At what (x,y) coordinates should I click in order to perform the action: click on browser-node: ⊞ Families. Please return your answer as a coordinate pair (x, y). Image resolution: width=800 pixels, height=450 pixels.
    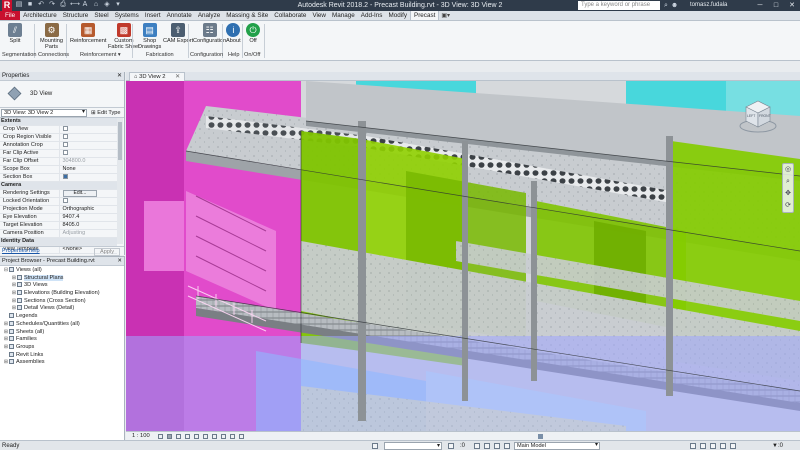
    Looking at the image, I should click on (62, 340).